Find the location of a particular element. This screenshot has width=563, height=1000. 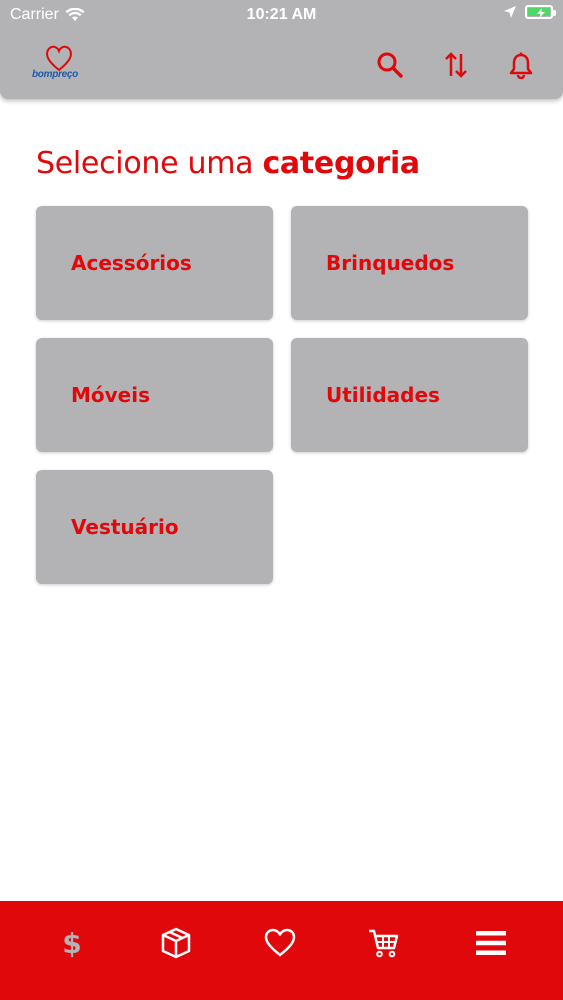

cart-icon is located at coordinates (384, 943).